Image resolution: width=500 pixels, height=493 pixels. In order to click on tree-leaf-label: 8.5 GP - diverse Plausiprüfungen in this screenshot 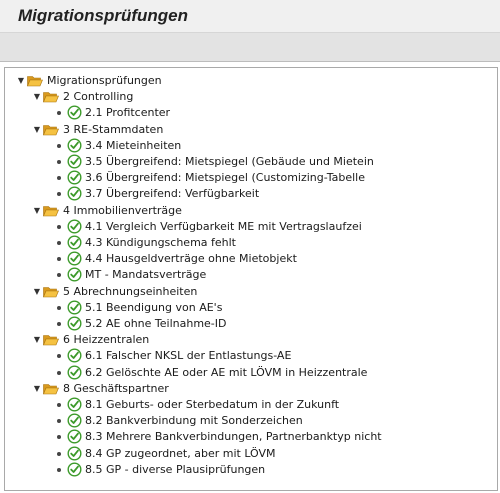, I will do `click(175, 469)`.